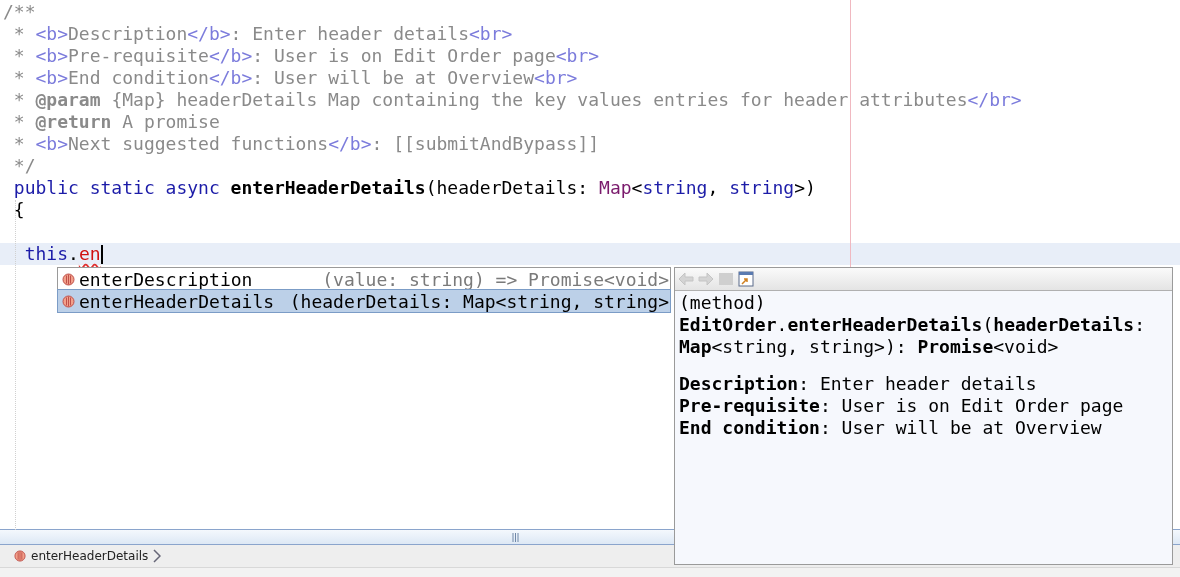 The height and width of the screenshot is (577, 1180). What do you see at coordinates (138, 78) in the screenshot?
I see `code-text: End condition` at bounding box center [138, 78].